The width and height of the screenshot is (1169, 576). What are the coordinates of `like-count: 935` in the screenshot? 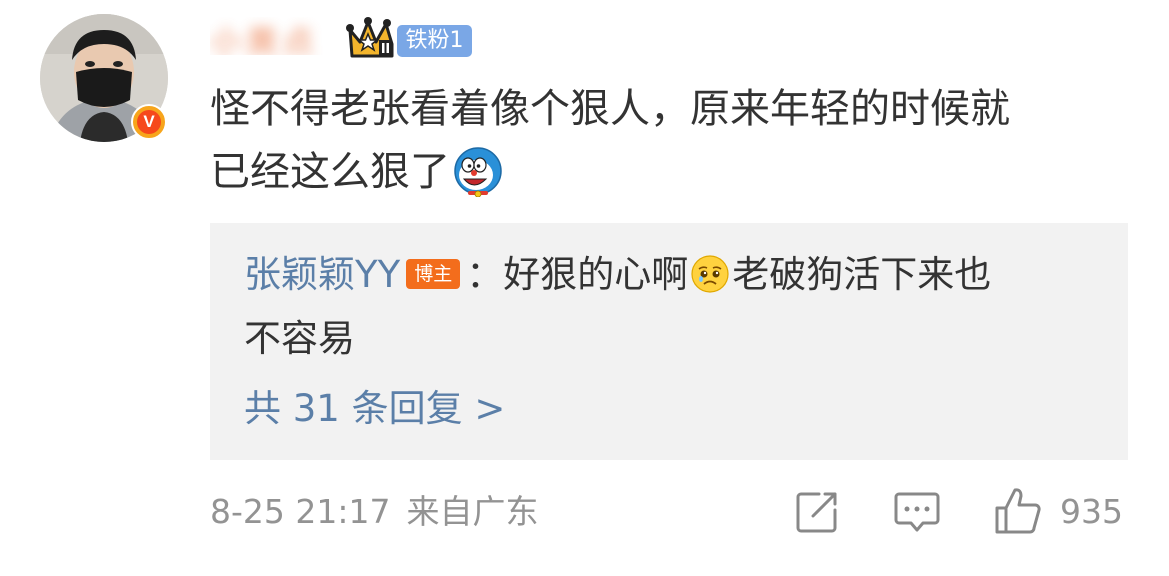 It's located at (1091, 511).